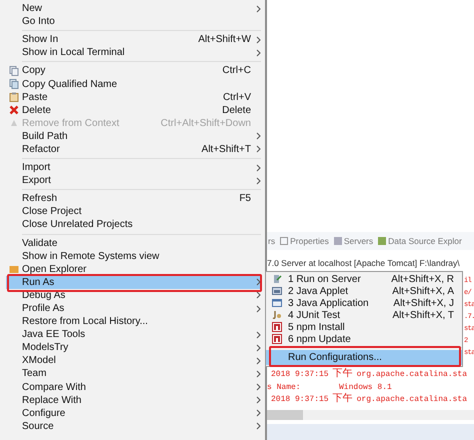  What do you see at coordinates (133, 199) in the screenshot?
I see `menu-item: Refresh F5` at bounding box center [133, 199].